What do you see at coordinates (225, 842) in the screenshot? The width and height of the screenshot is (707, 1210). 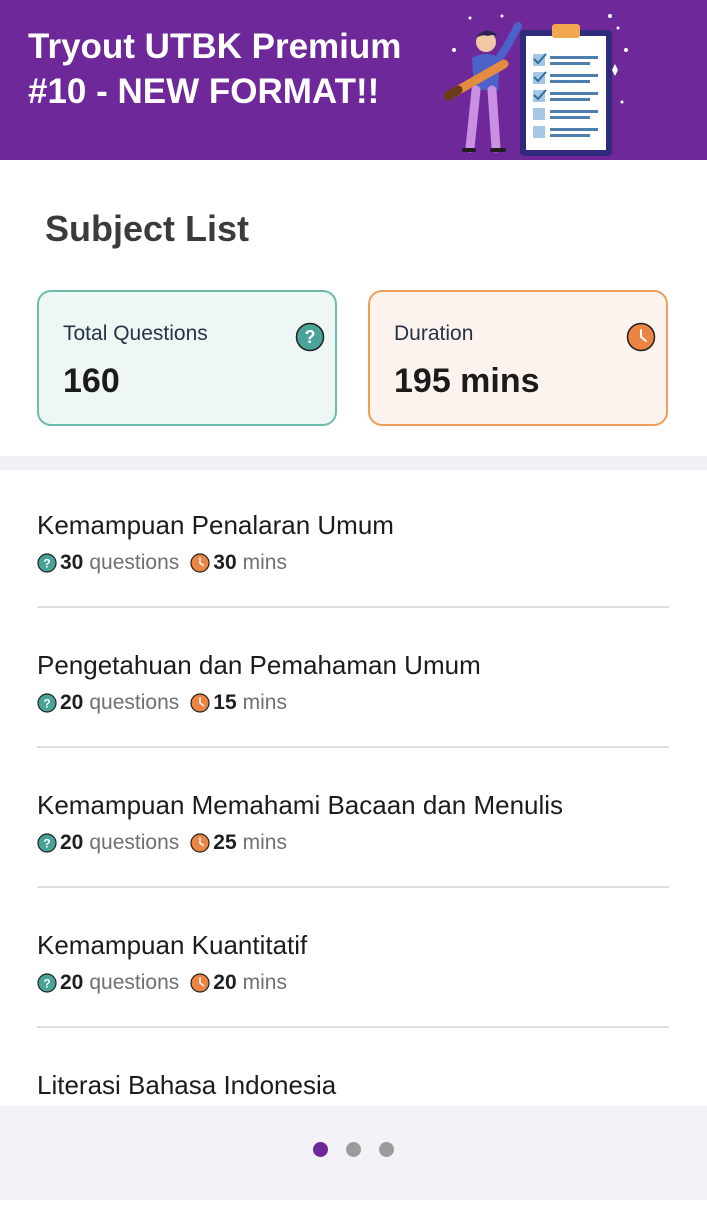 I see `duration-minutes: 25` at bounding box center [225, 842].